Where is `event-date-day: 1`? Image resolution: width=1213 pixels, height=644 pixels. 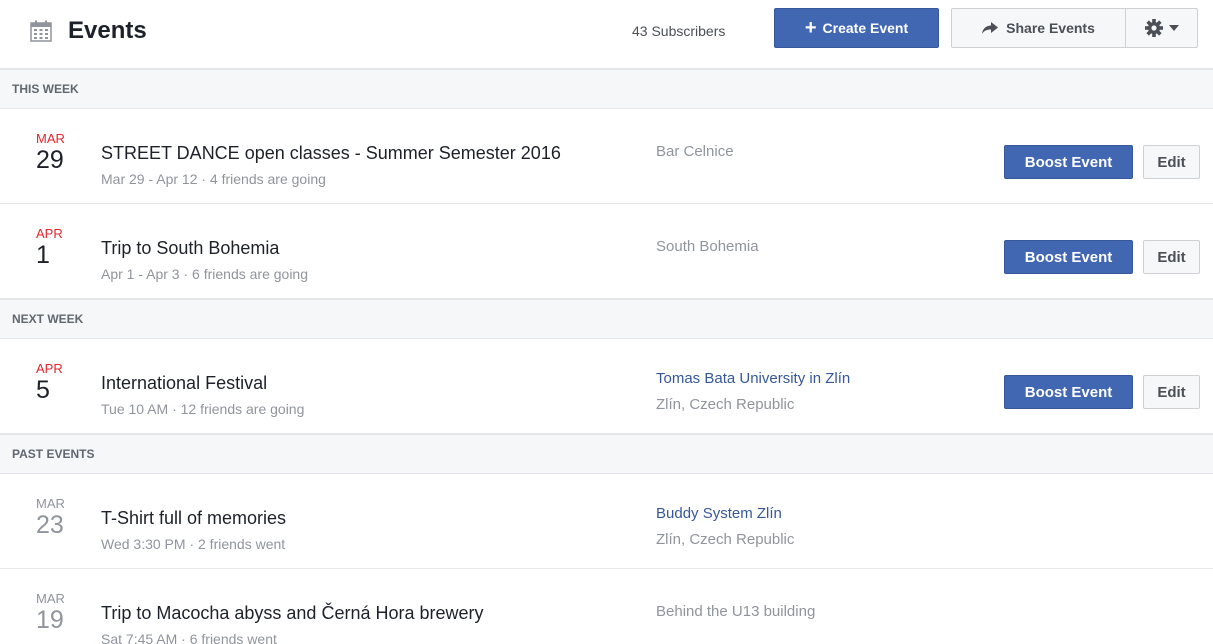 event-date-day: 1 is located at coordinates (43, 255).